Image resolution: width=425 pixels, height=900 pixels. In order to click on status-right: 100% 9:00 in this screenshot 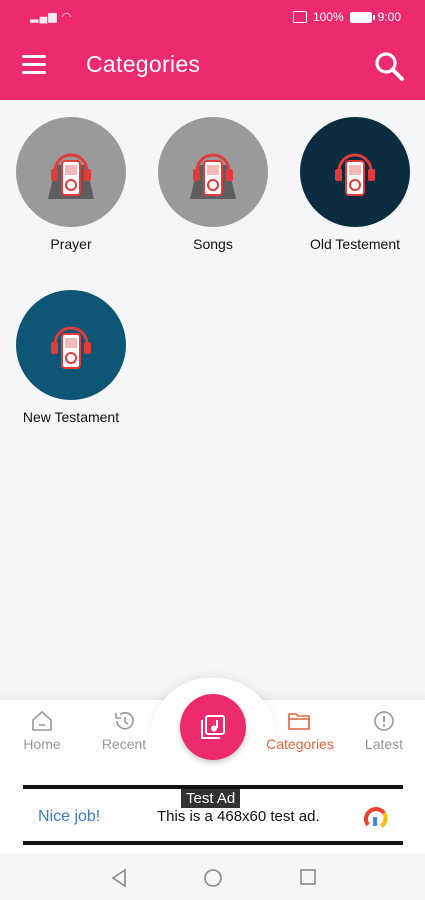, I will do `click(346, 17)`.